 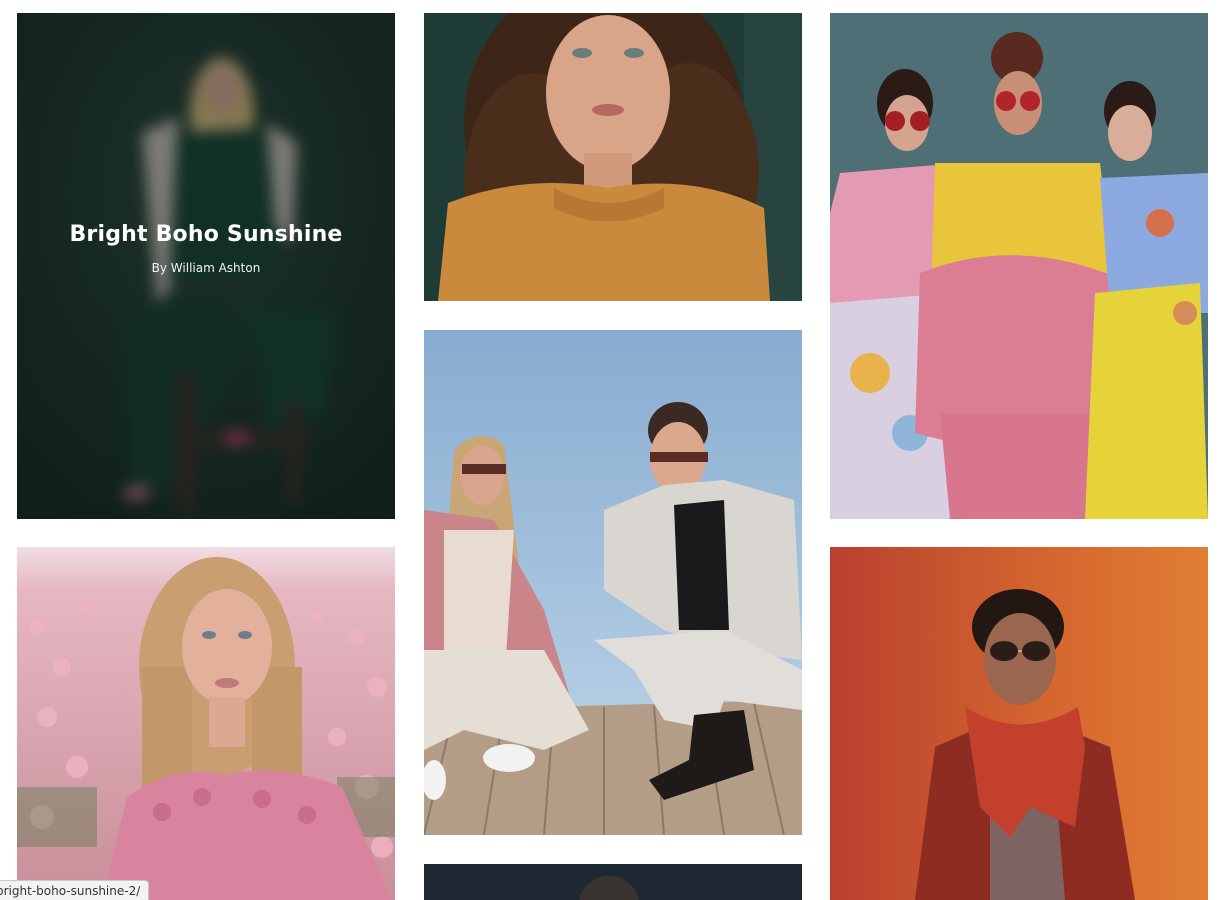 I want to click on gallery-card-flower-field-portrait, so click(x=206, y=723).